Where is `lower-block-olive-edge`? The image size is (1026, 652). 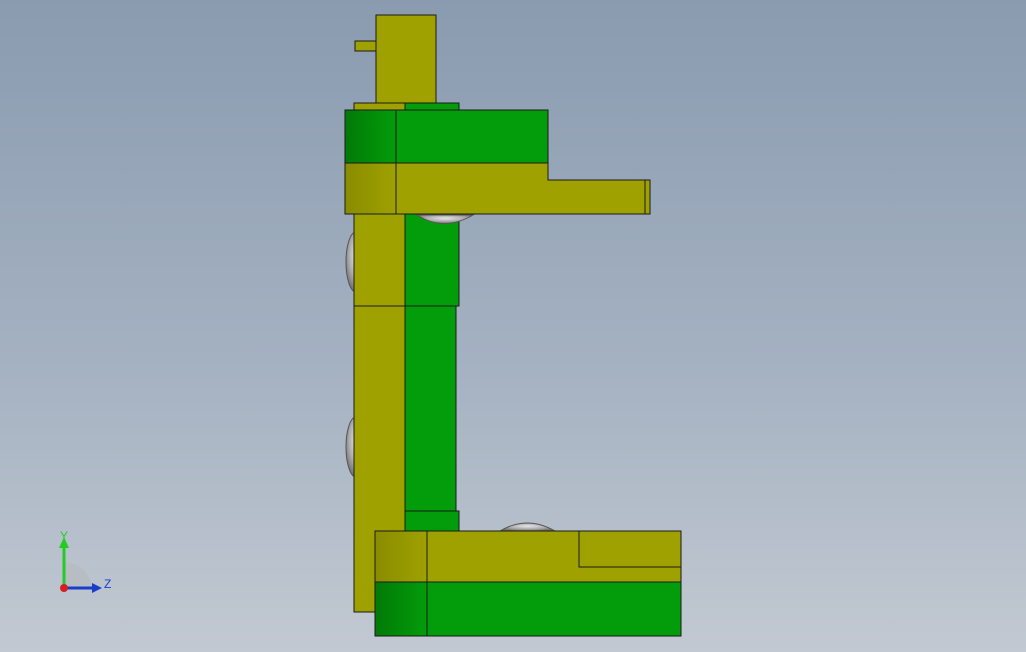
lower-block-olive-edge is located at coordinates (401, 556).